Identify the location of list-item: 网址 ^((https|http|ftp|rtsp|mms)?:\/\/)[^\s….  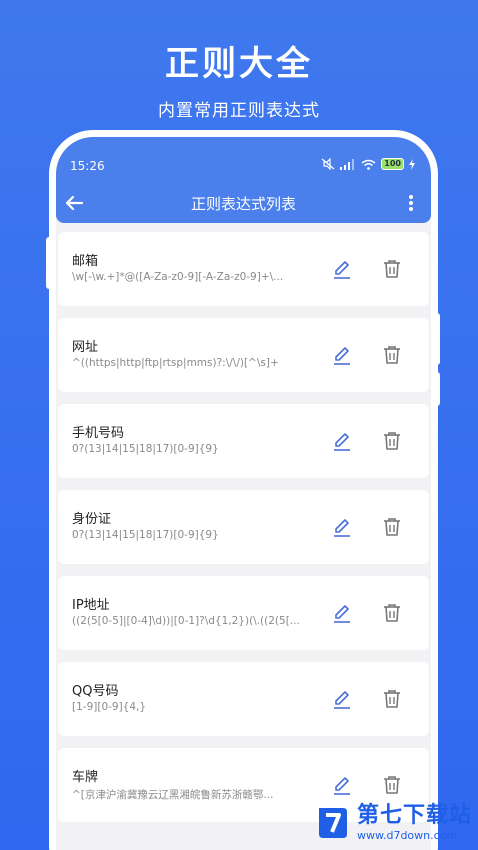
(243, 355).